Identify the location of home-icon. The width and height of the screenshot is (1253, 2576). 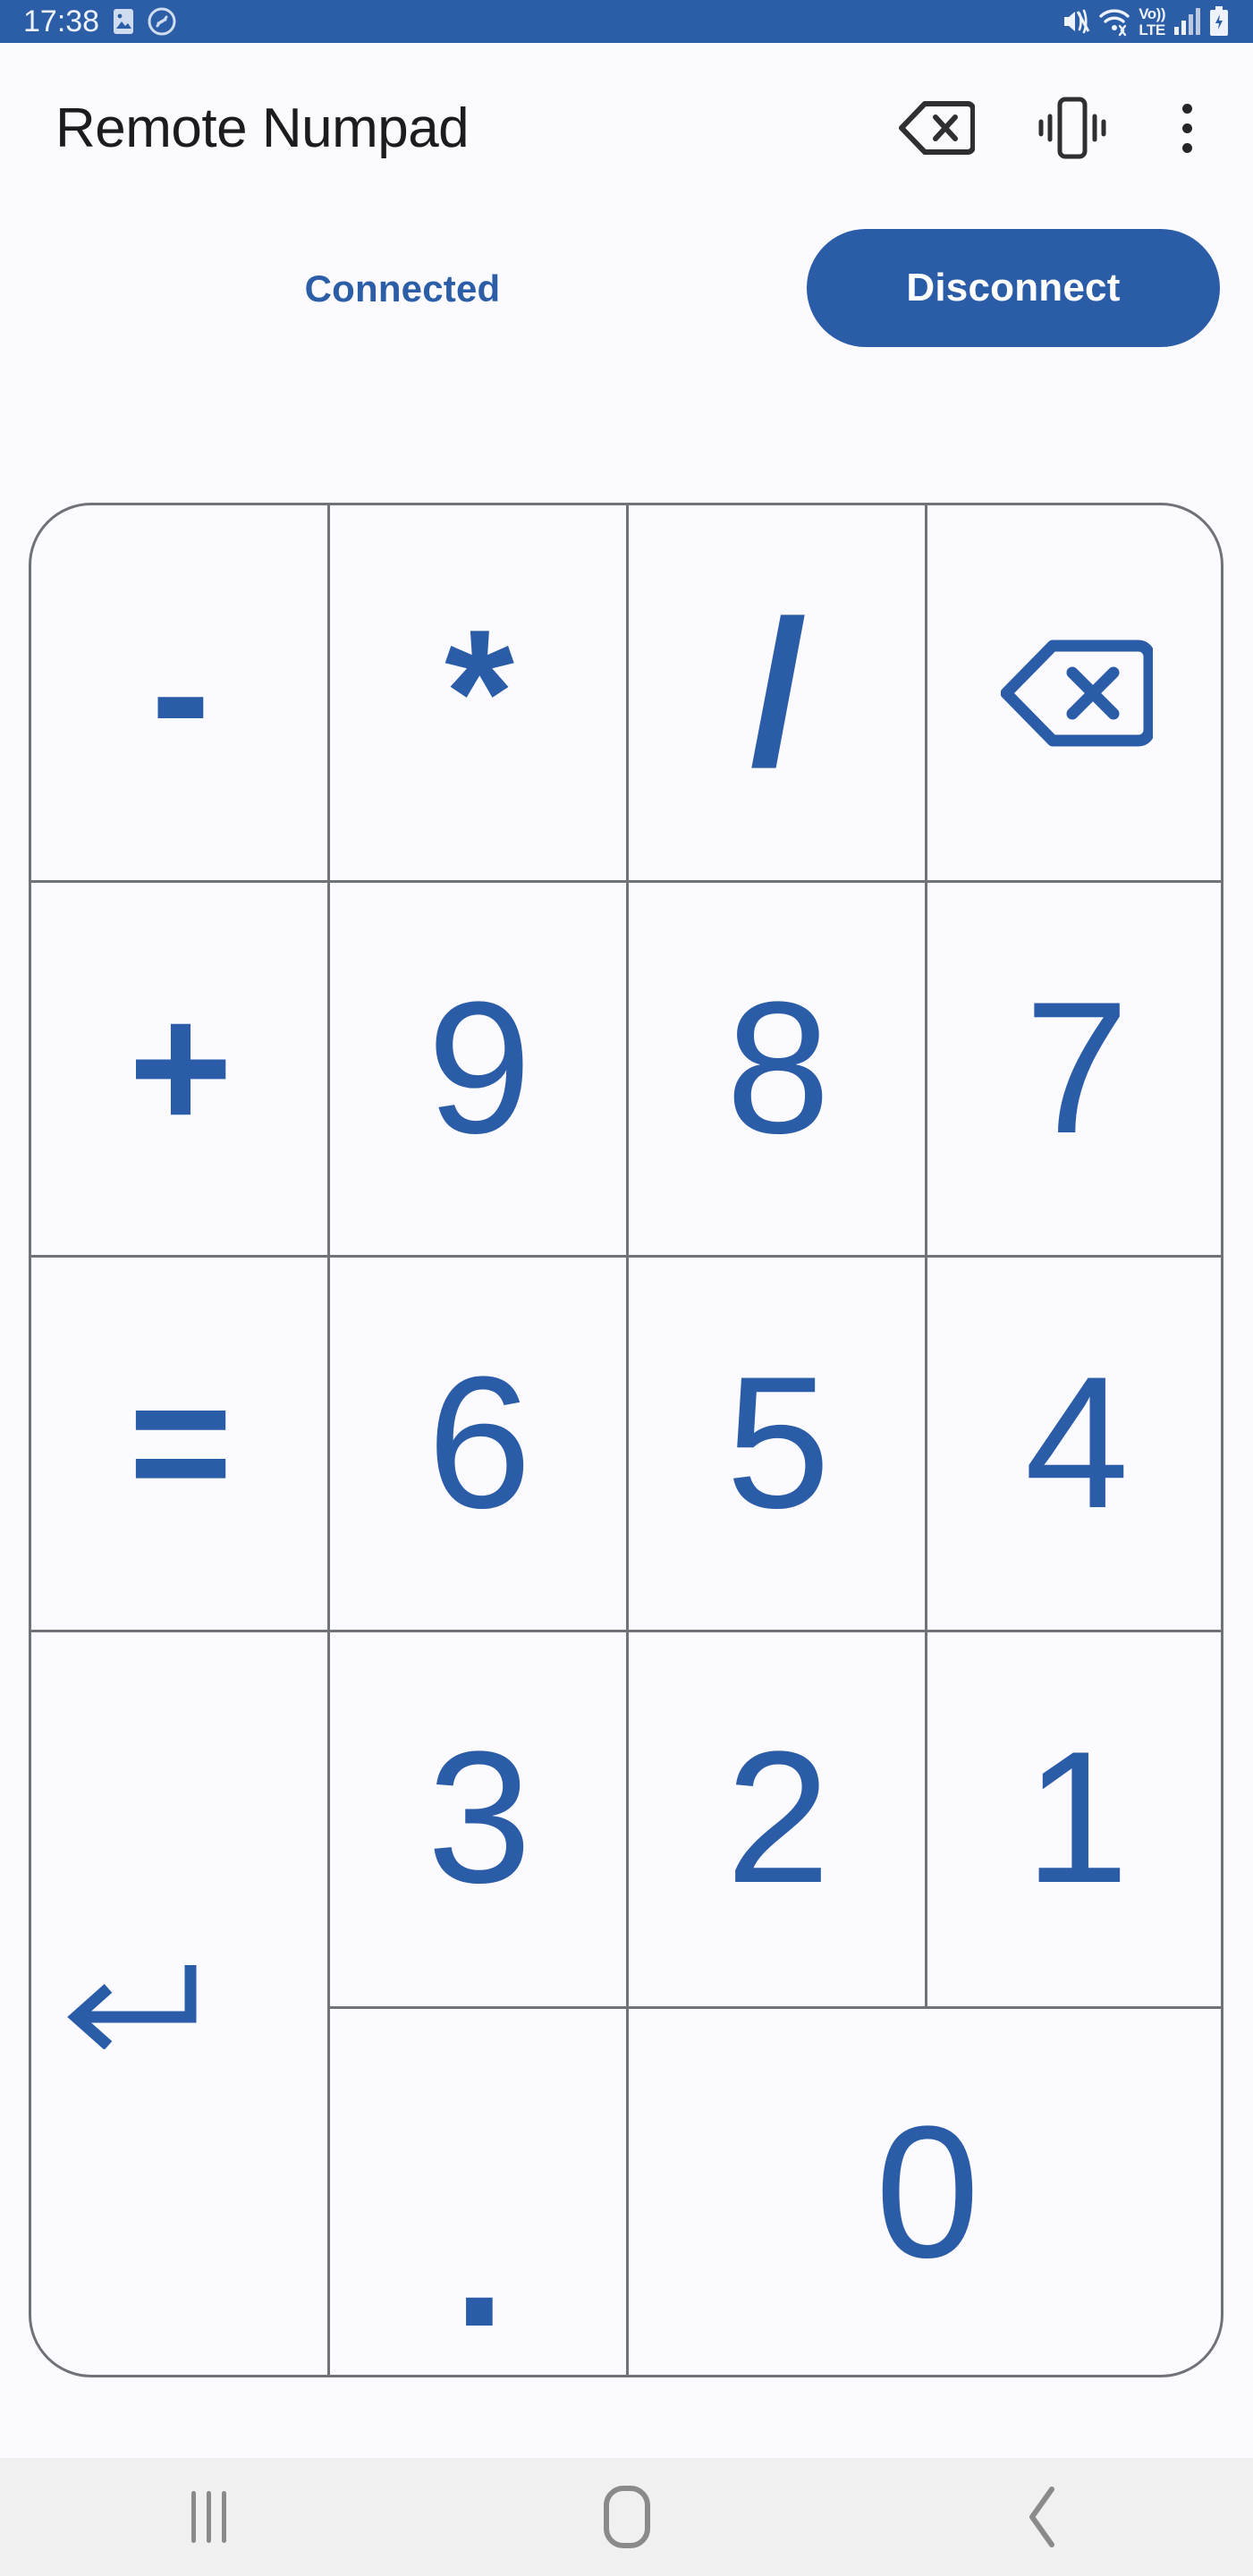
(626, 2517).